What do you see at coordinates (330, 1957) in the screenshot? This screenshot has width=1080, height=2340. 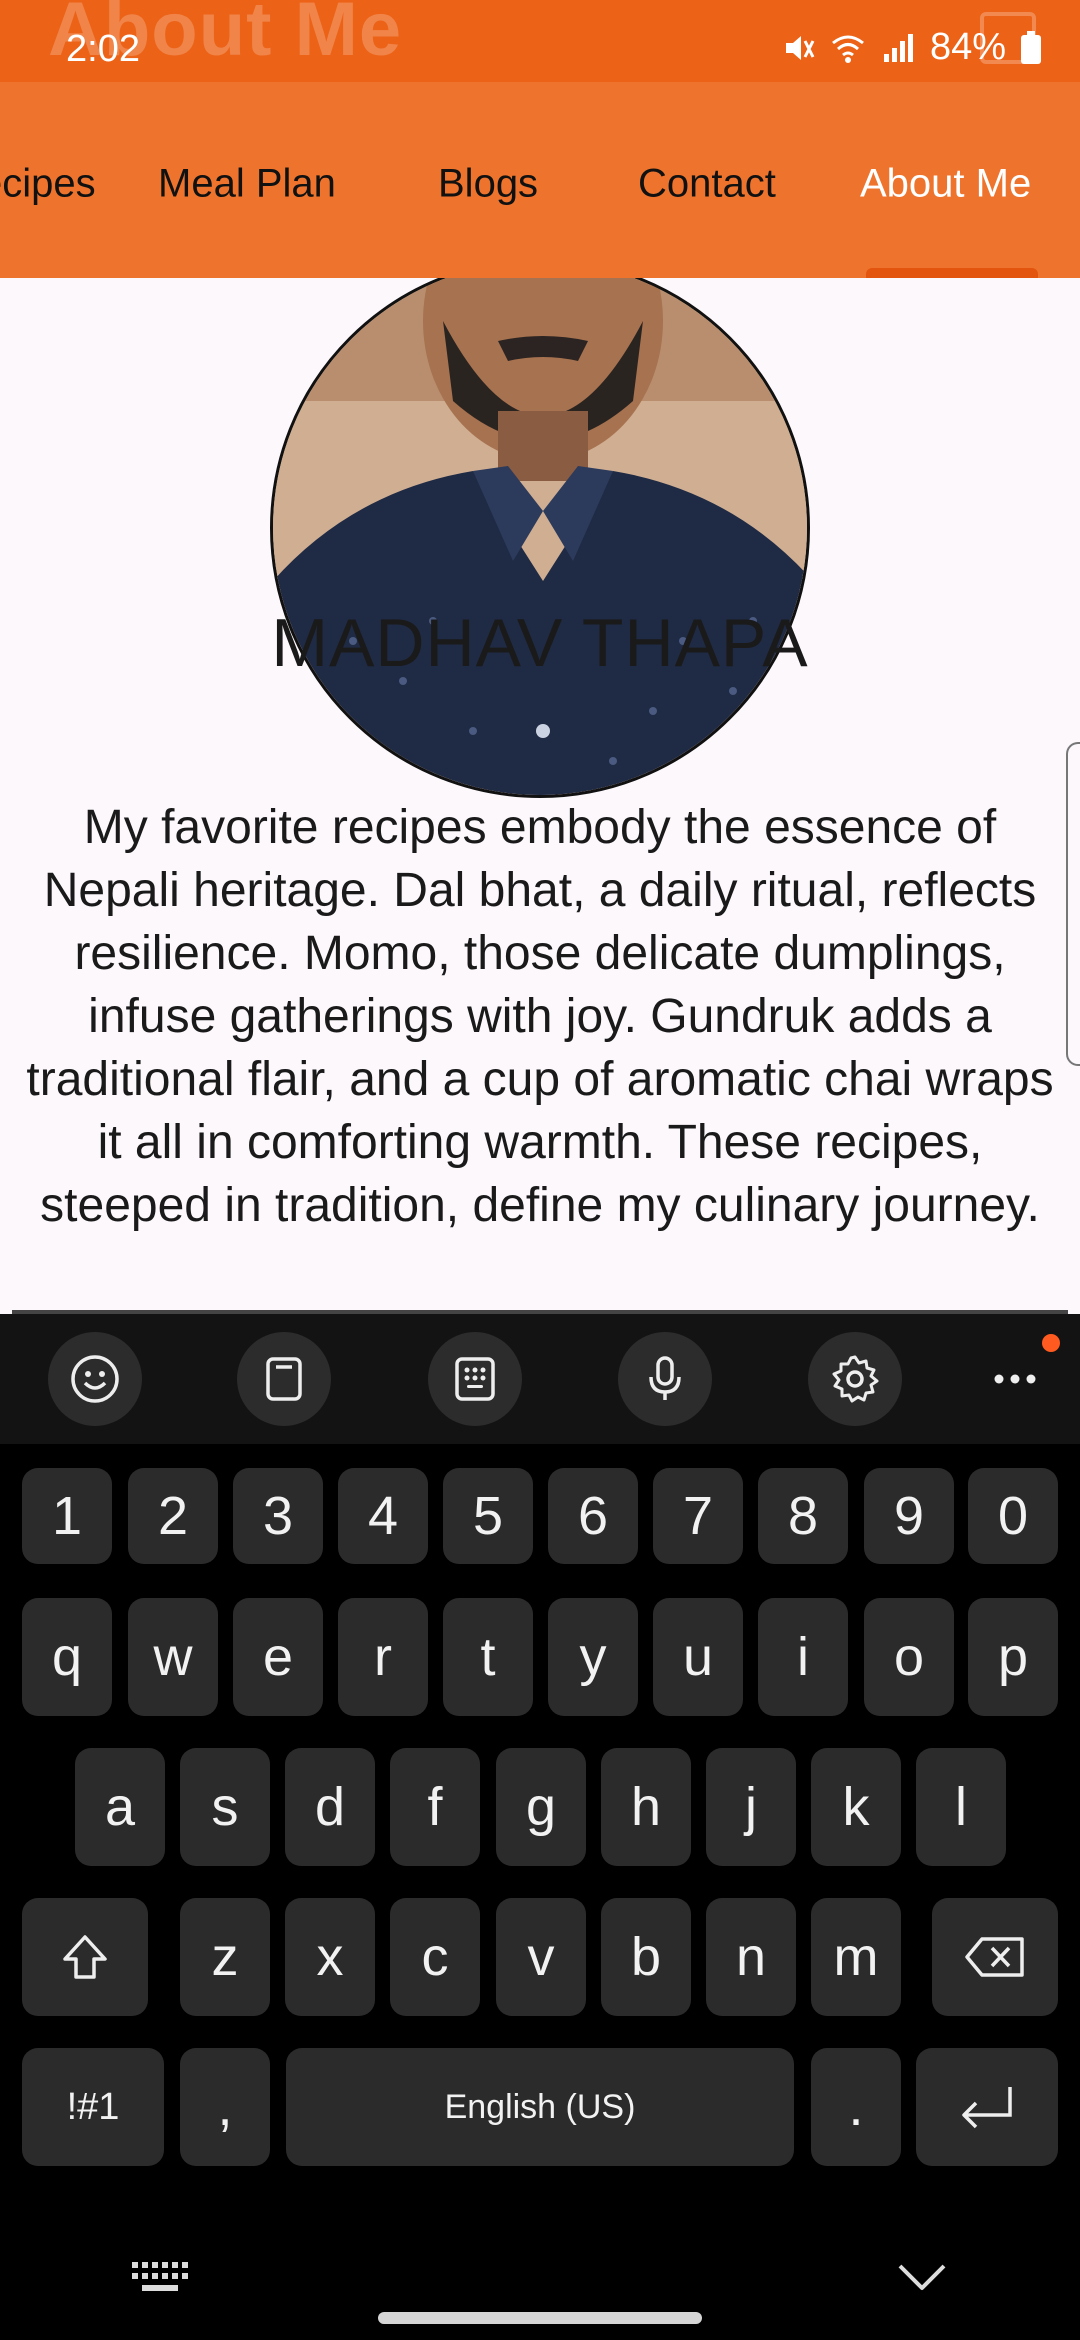 I see `key-x: x` at bounding box center [330, 1957].